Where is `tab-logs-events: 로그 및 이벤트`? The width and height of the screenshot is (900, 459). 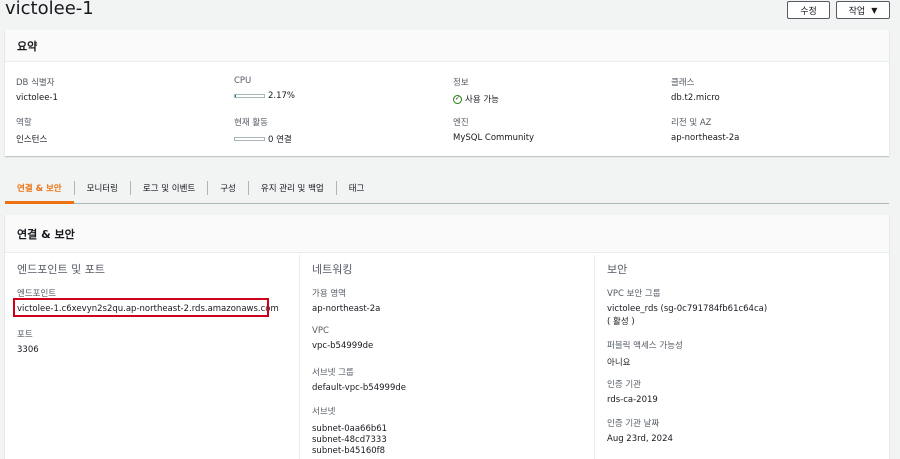 tab-logs-events: 로그 및 이벤트 is located at coordinates (169, 187).